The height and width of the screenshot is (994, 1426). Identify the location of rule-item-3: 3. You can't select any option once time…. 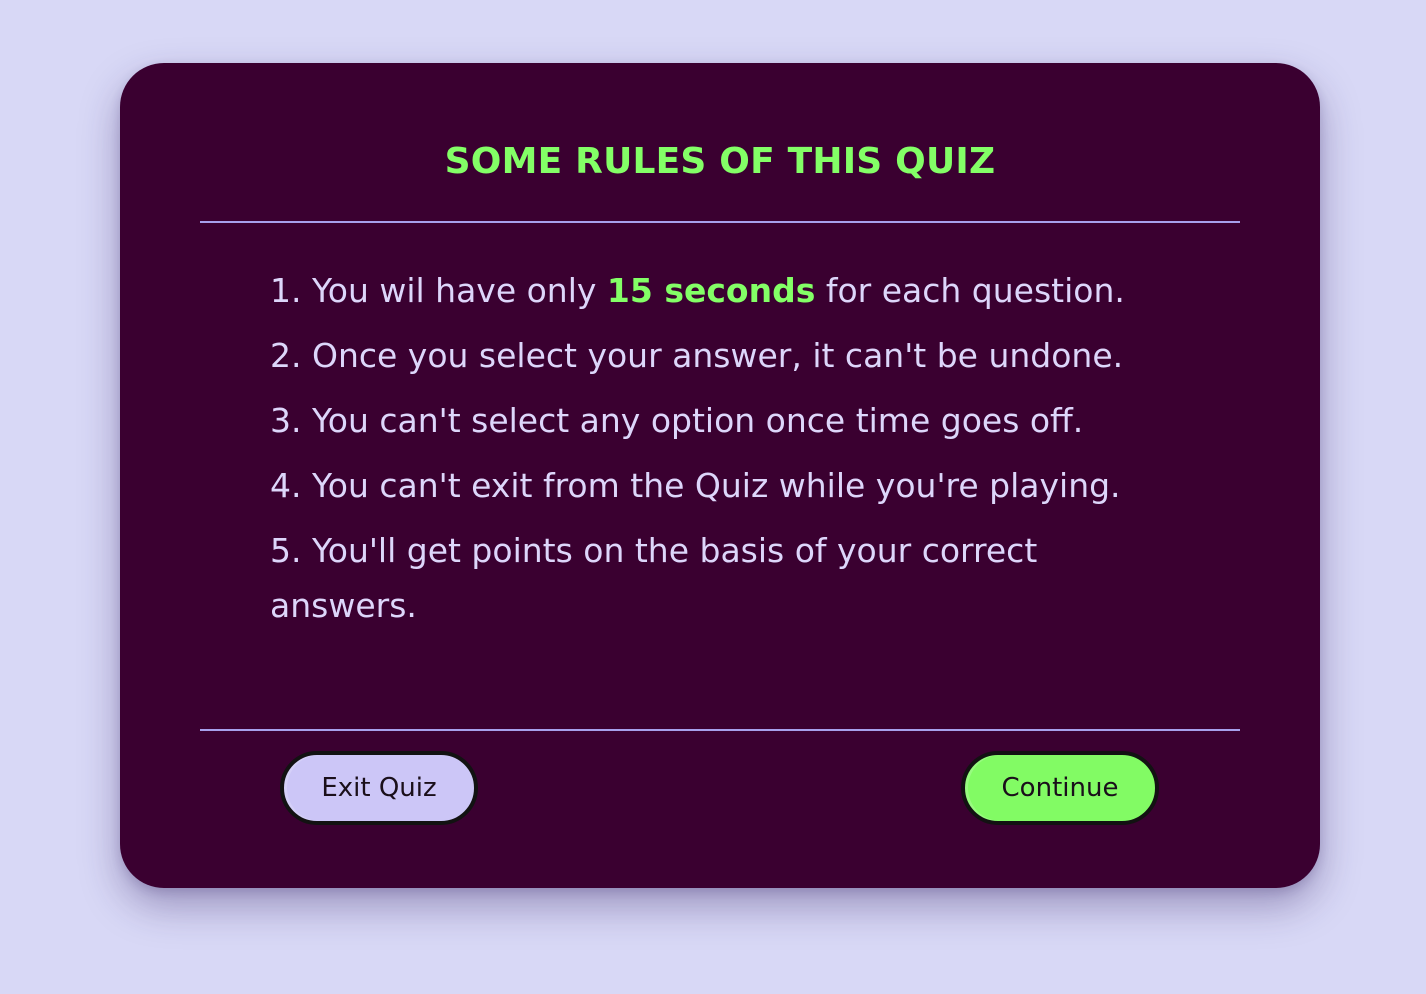
(677, 420).